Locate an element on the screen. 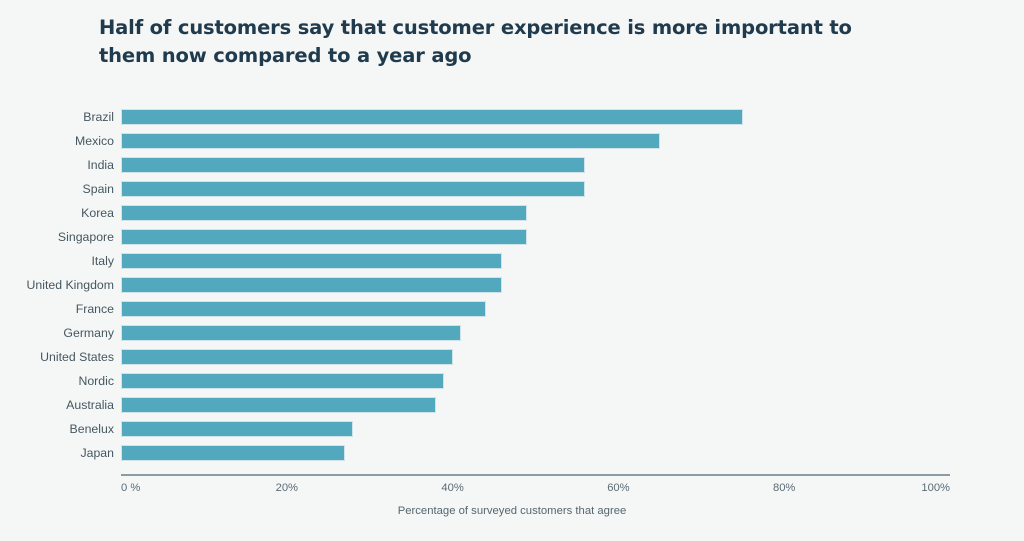  bar-row: Germany is located at coordinates (512, 337).